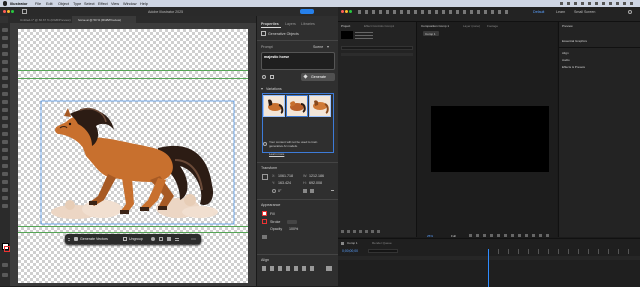 This screenshot has height=287, width=640. Describe the element at coordinates (5, 46) in the screenshot. I see `pen-tool-icon` at that location.